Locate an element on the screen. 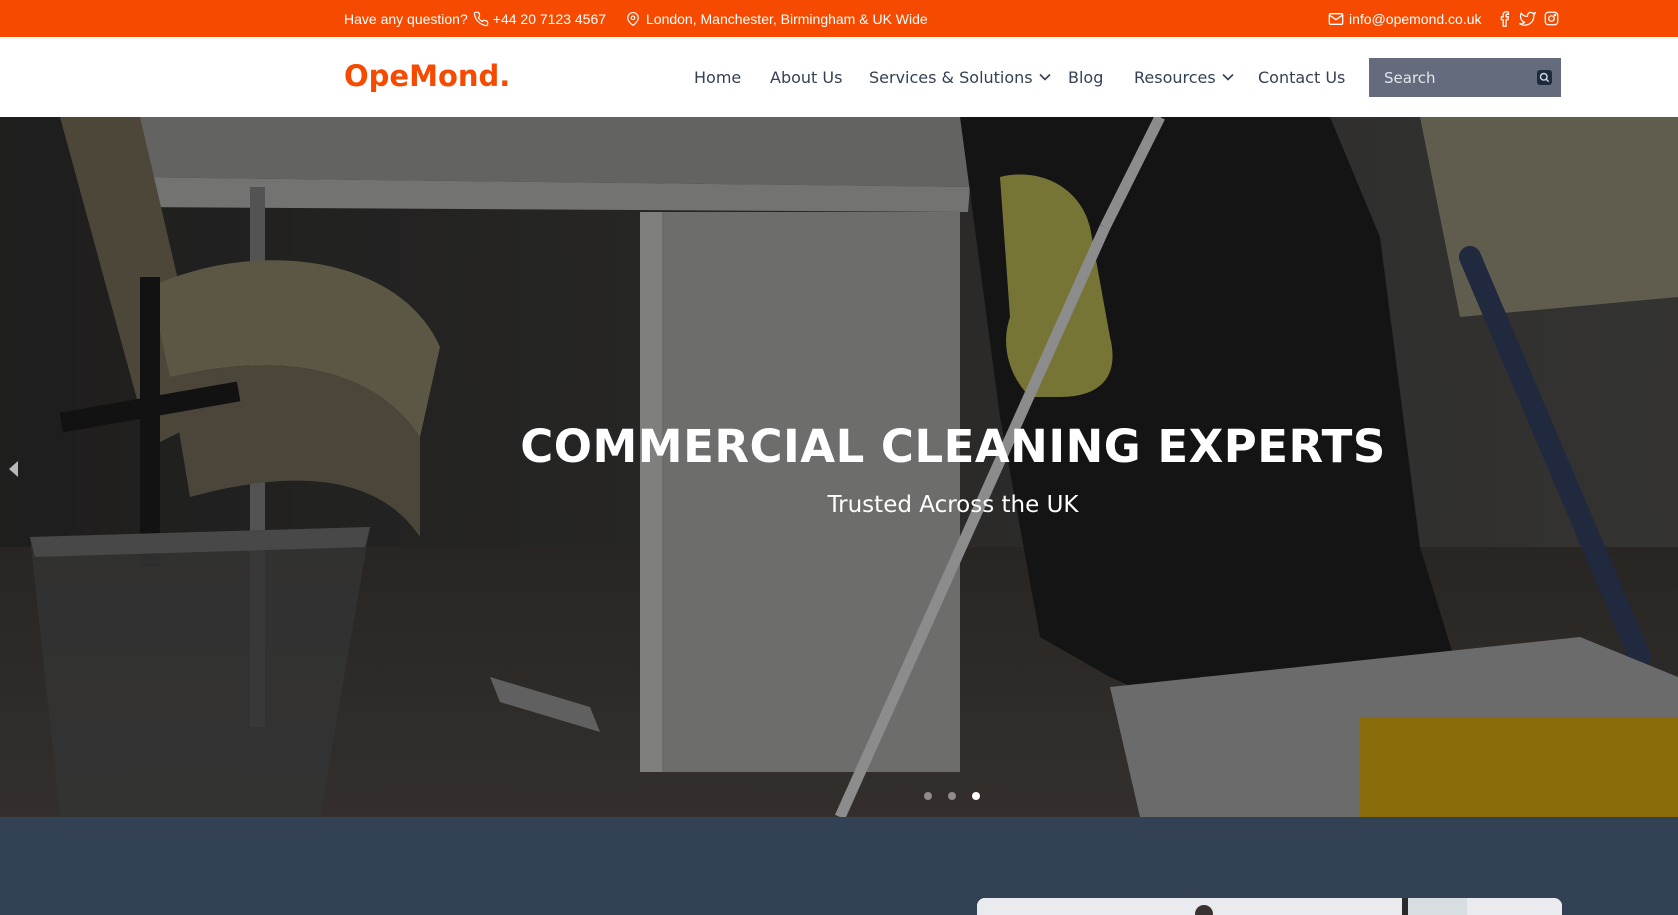 This screenshot has width=1678, height=915. twitter-icon is located at coordinates (1527, 18).